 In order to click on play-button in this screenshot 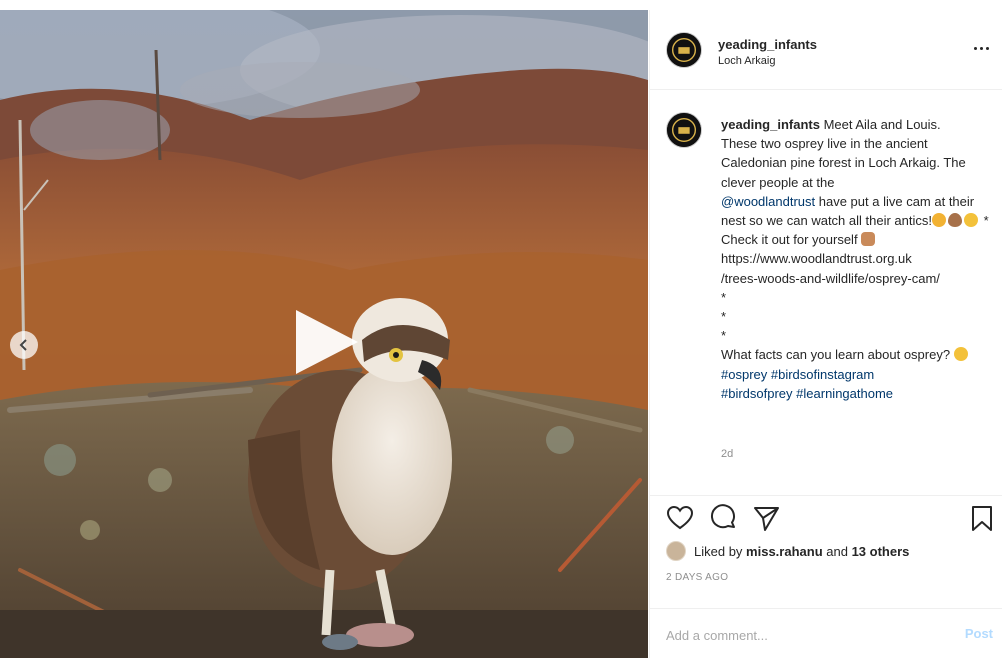, I will do `click(327, 342)`.